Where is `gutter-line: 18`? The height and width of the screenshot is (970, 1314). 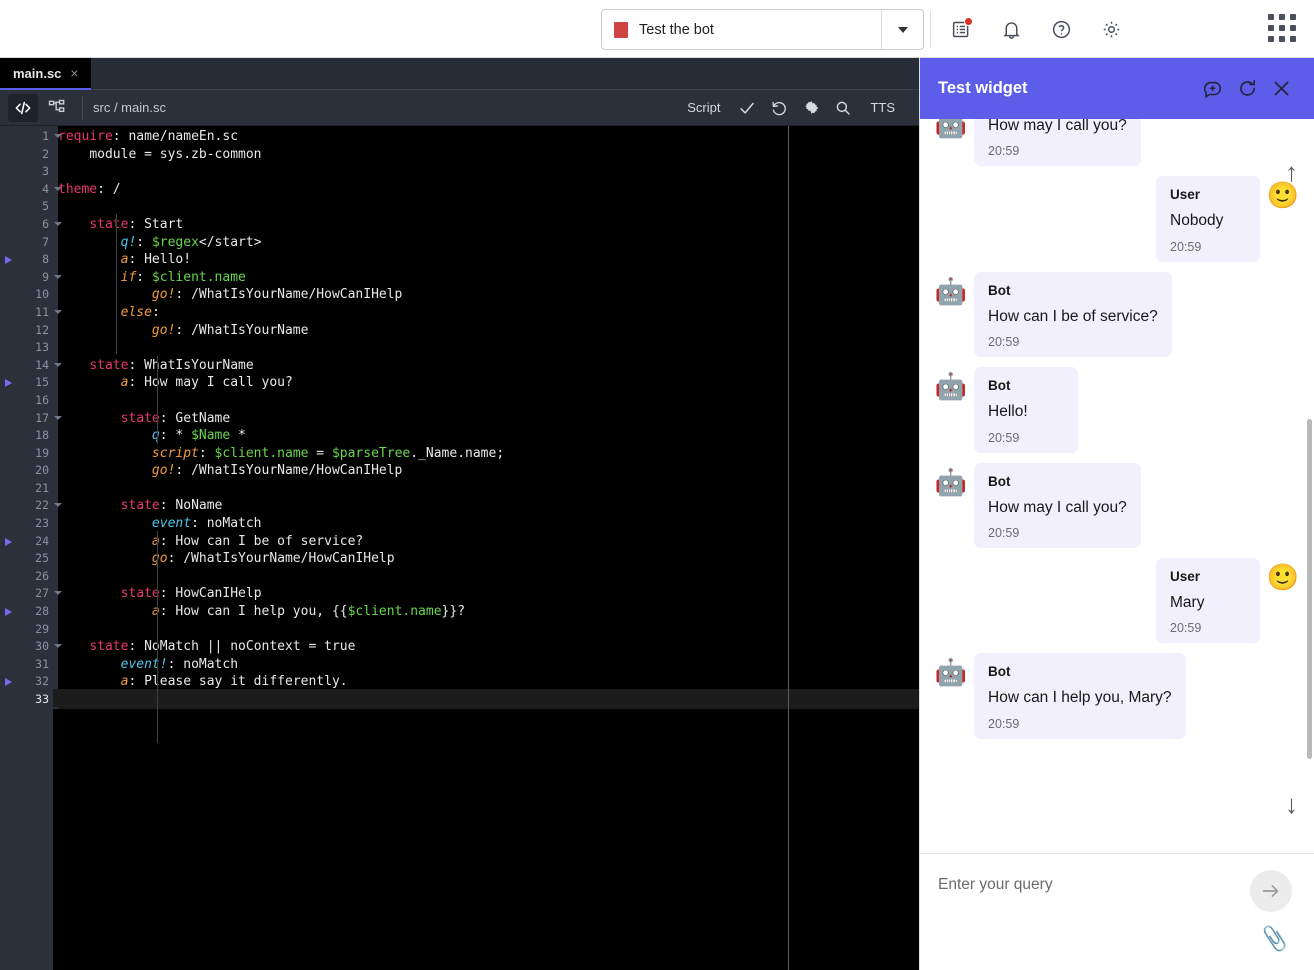 gutter-line: 18 is located at coordinates (26, 436).